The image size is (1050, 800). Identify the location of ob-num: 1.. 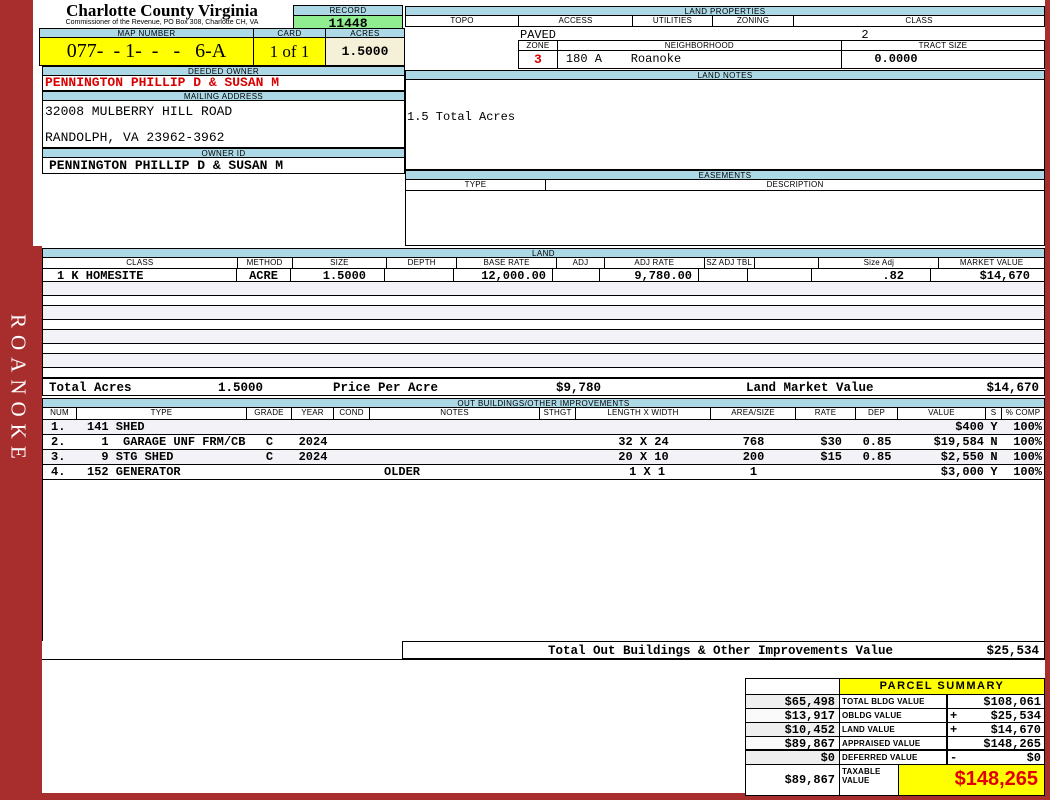
(58, 427).